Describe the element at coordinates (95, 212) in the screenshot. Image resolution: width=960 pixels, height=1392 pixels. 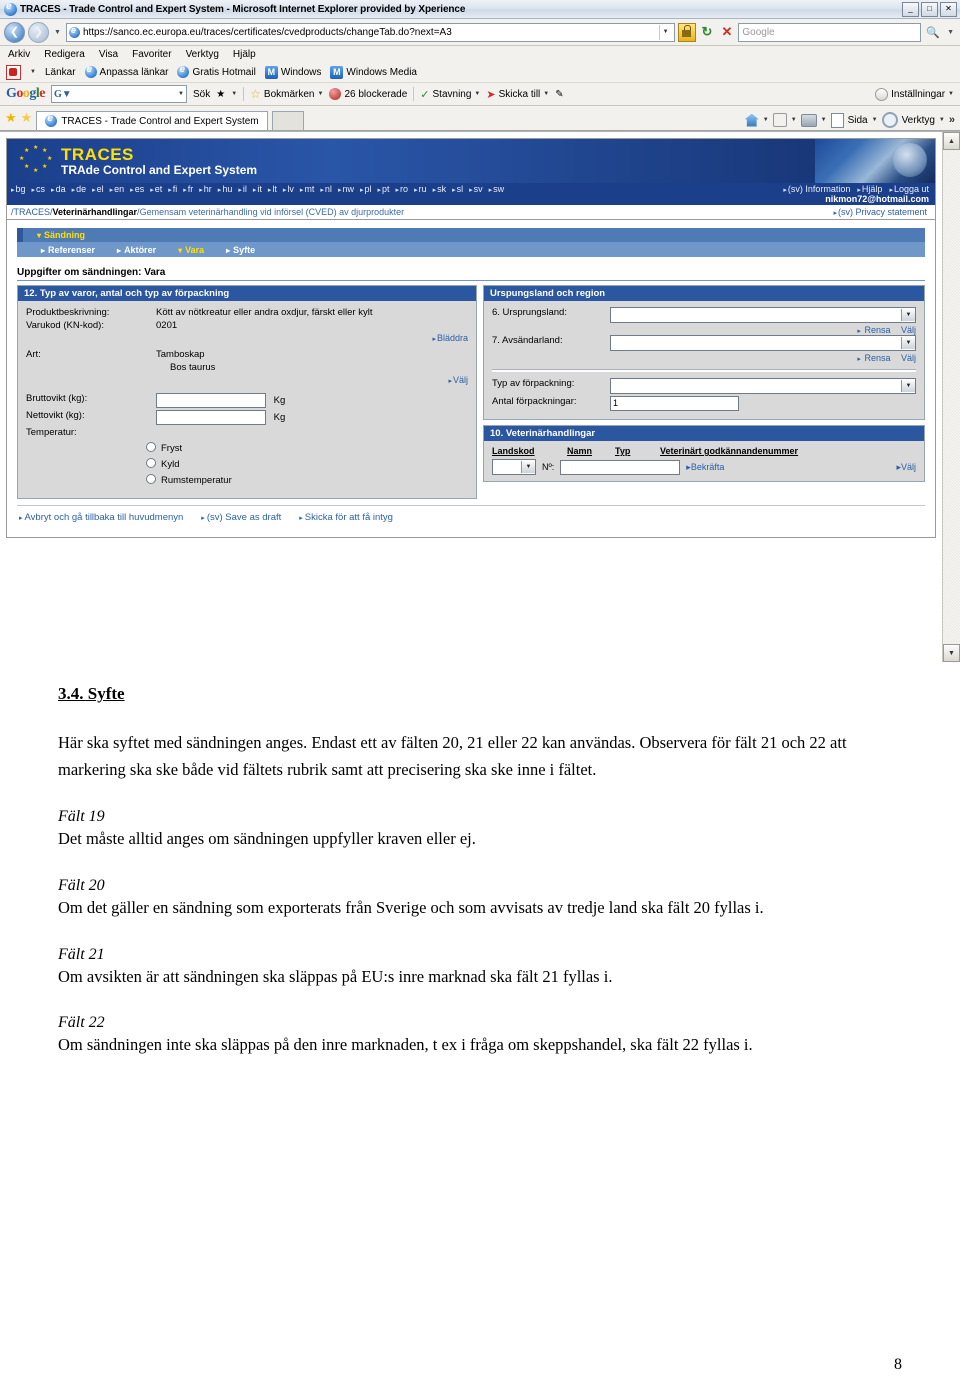
I see `breadcrumb-section: Veterinärhandlingar` at that location.